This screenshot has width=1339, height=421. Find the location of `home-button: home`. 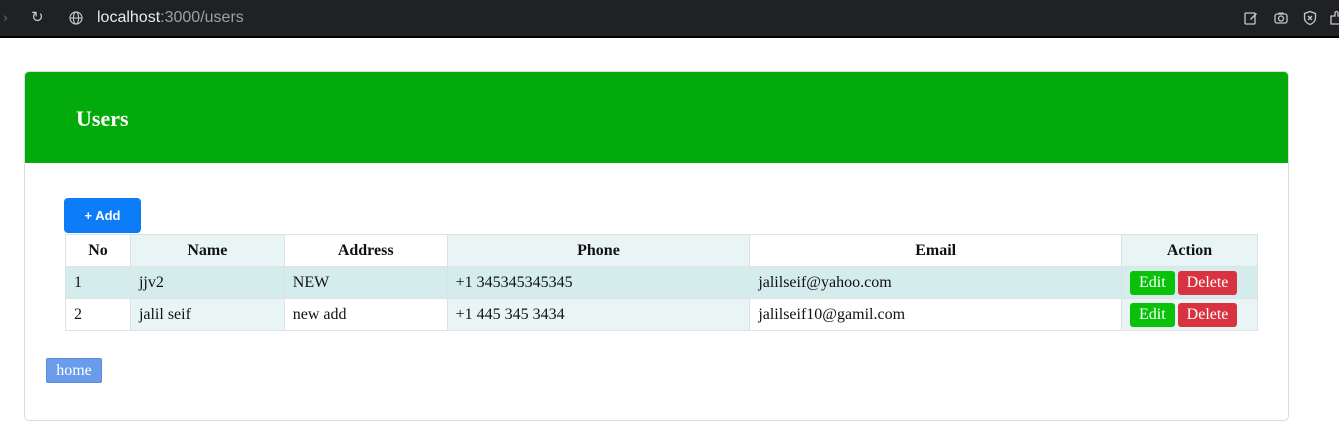

home-button: home is located at coordinates (74, 370).